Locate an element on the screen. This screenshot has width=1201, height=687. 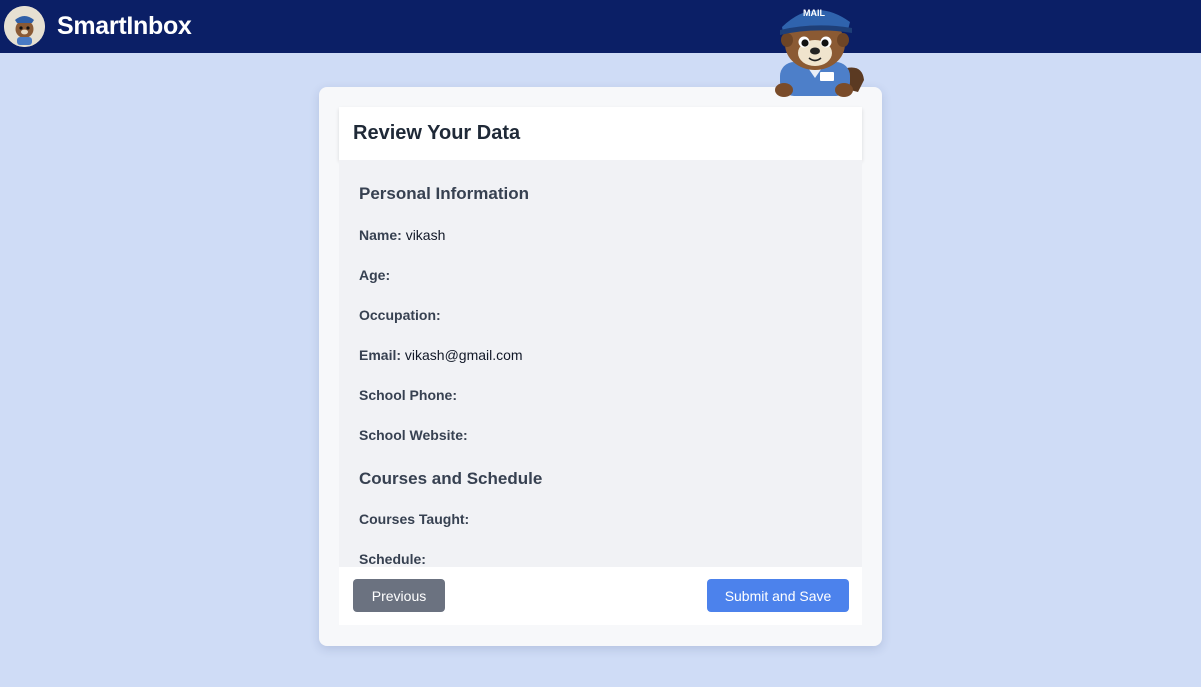
section-title-personal: Personal Information is located at coordinates (444, 193).